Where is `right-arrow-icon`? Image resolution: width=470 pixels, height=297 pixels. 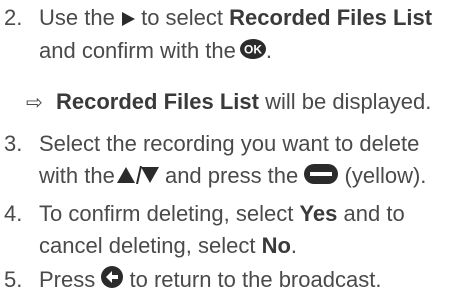 right-arrow-icon is located at coordinates (128, 19).